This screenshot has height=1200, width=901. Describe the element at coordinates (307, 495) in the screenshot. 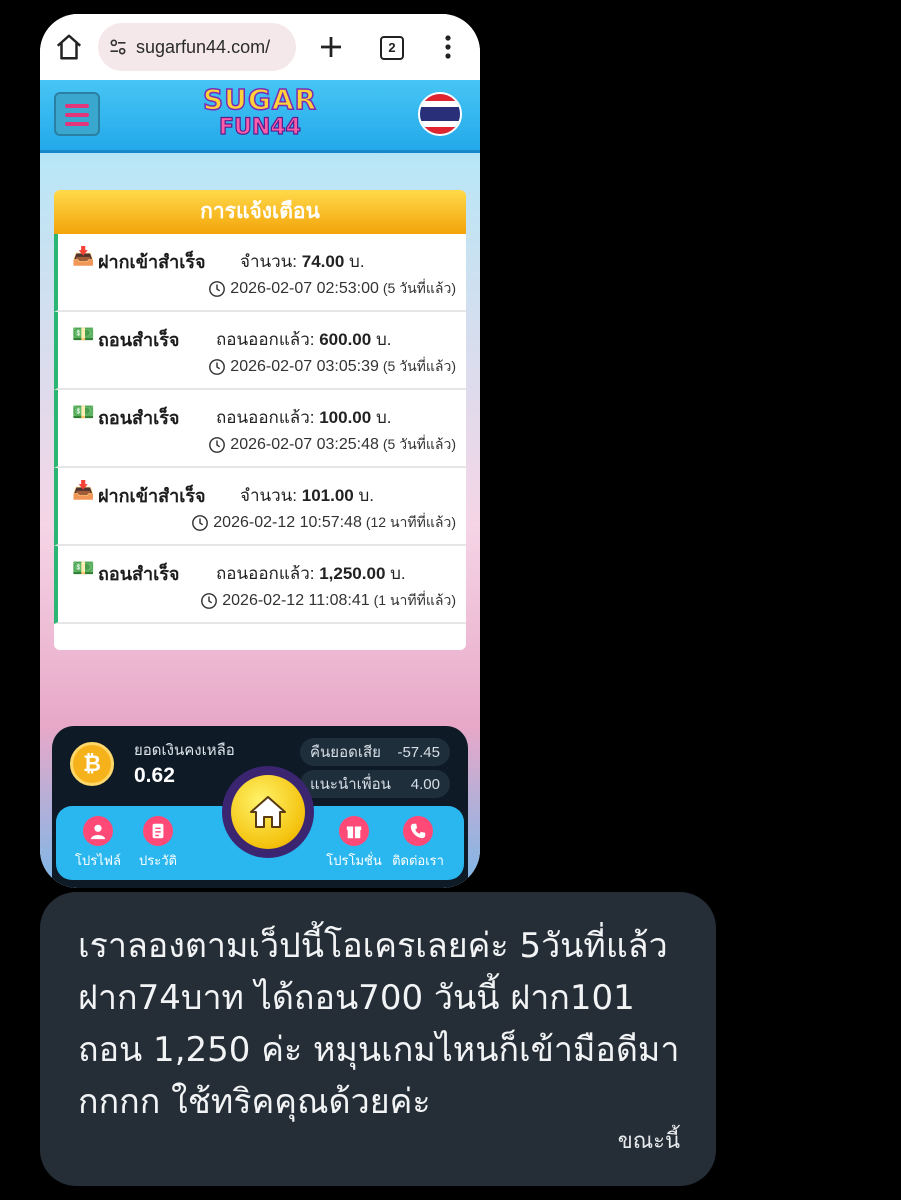

I see `notification-amount: จำนวน: 101.00 บ.` at that location.